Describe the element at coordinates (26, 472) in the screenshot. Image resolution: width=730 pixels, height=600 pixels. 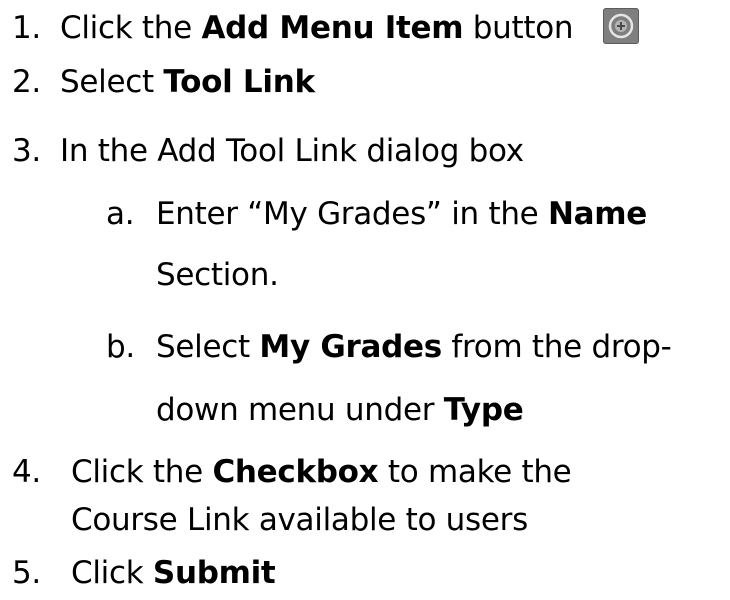
I see `step-number: 4.` at that location.